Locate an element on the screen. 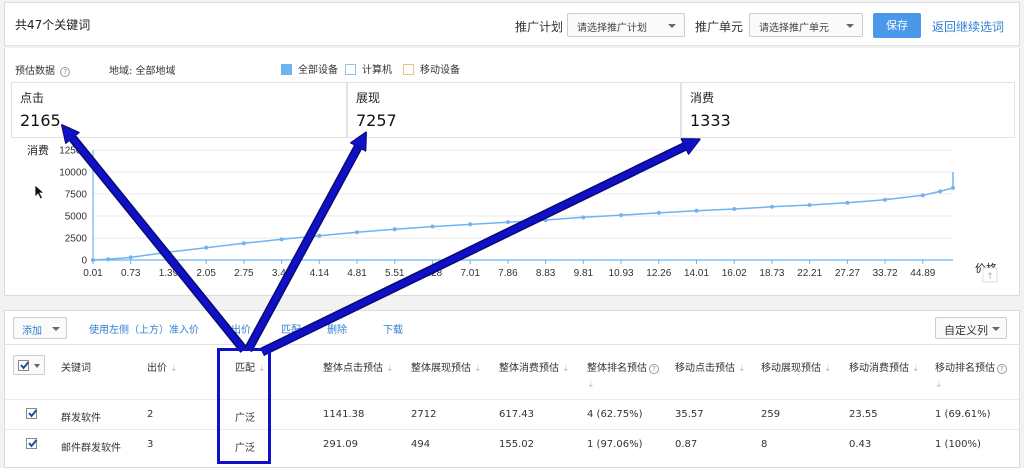 The height and width of the screenshot is (468, 1024). custom-columns-label: 自定义列 is located at coordinates (966, 330).